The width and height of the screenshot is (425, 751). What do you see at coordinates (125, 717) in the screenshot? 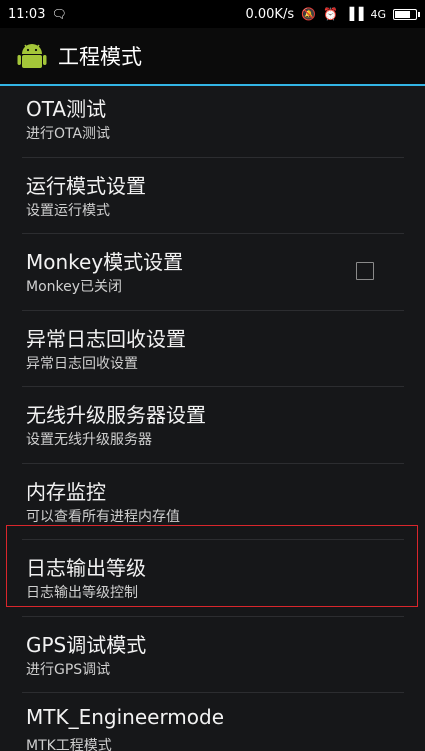
I see `list-item-title: MTK_Engineermode` at bounding box center [125, 717].